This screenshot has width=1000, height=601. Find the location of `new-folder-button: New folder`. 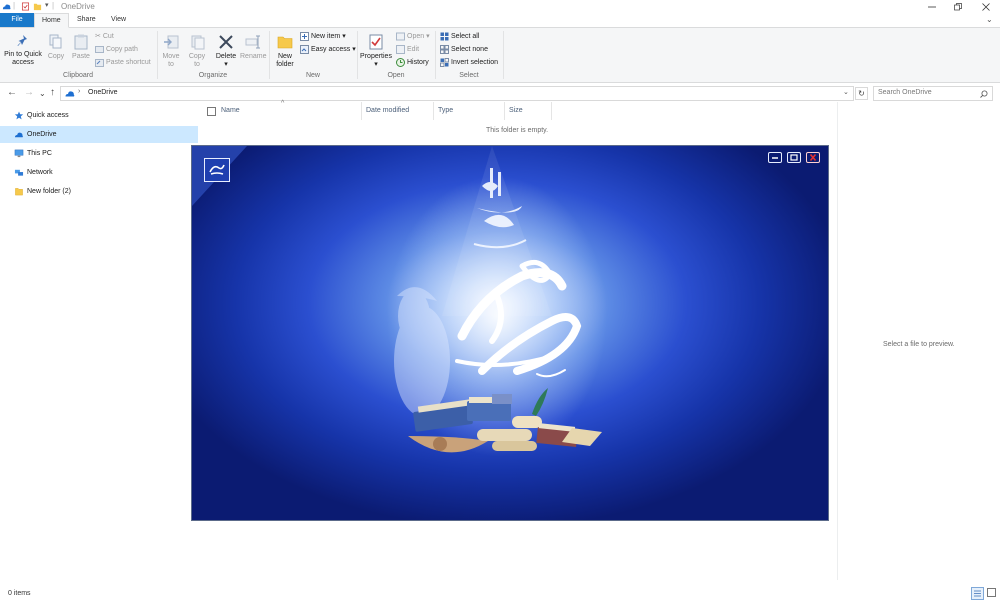

new-folder-button: New folder is located at coordinates (285, 51).